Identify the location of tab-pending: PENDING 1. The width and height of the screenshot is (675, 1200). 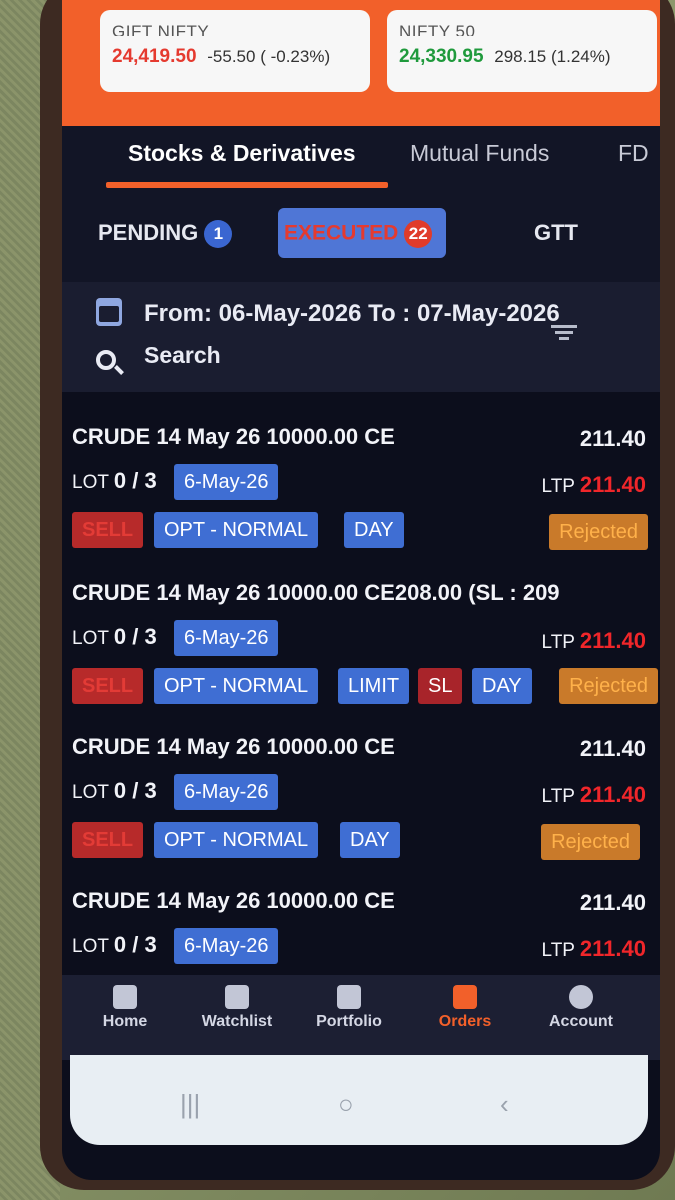
(165, 234).